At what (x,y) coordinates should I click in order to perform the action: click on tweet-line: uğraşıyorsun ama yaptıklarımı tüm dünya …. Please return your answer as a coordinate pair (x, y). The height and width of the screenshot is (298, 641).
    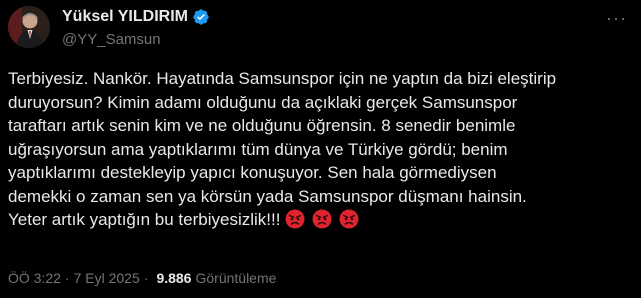
    Looking at the image, I should click on (258, 149).